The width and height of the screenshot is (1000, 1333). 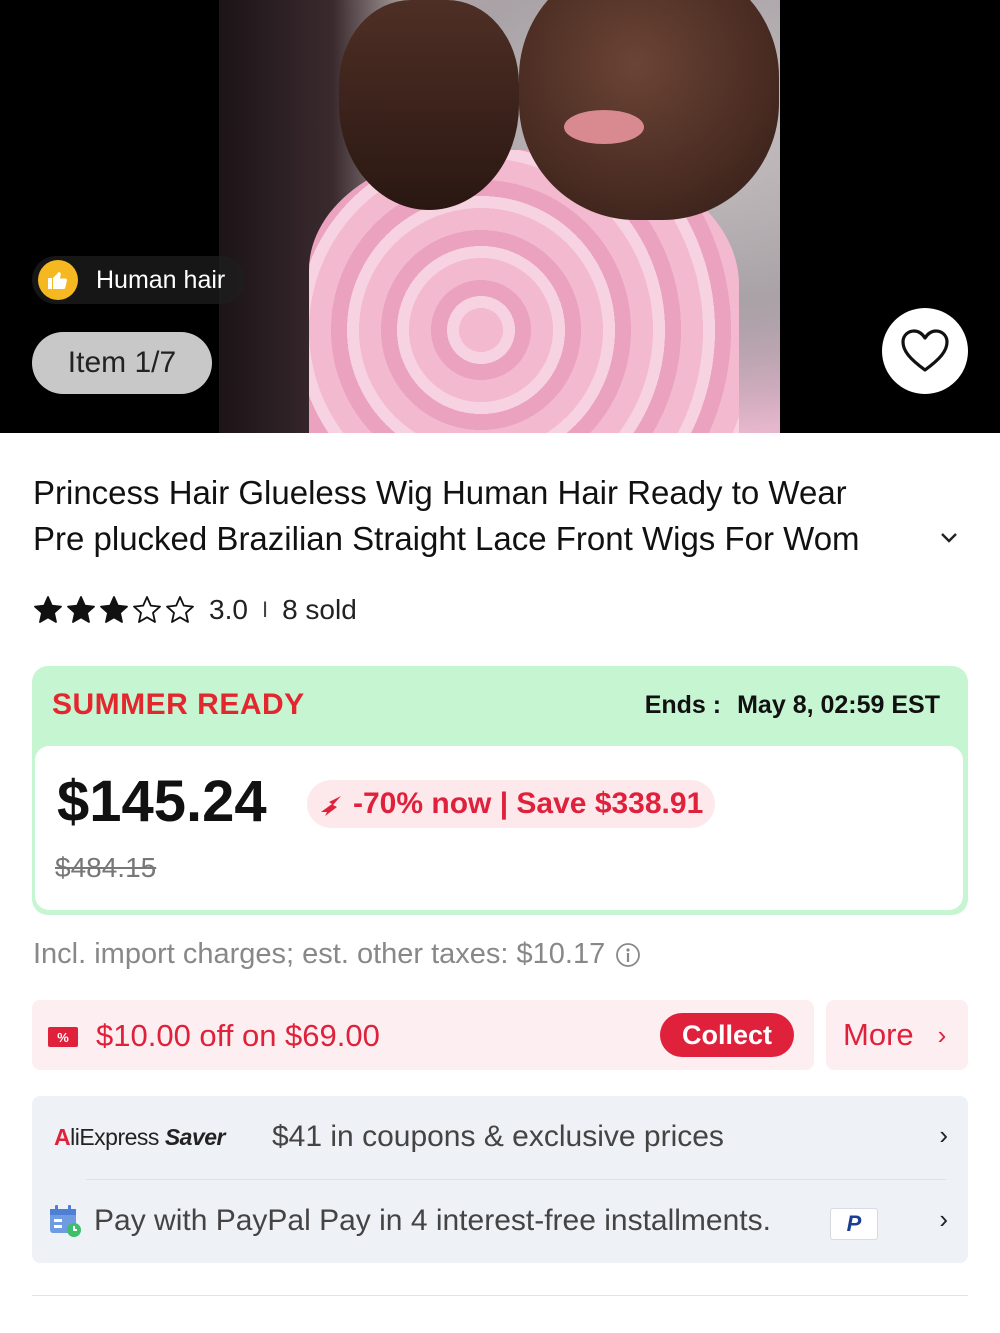 What do you see at coordinates (65, 1221) in the screenshot?
I see `calendar-installment-icon` at bounding box center [65, 1221].